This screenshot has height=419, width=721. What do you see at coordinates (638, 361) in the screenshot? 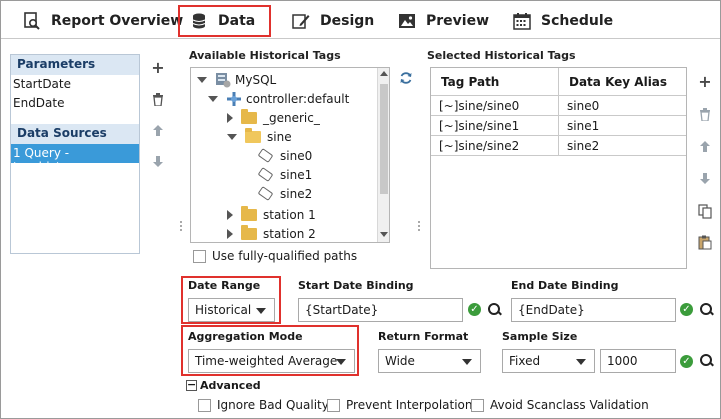
I see `sample-count-field: 1000` at bounding box center [638, 361].